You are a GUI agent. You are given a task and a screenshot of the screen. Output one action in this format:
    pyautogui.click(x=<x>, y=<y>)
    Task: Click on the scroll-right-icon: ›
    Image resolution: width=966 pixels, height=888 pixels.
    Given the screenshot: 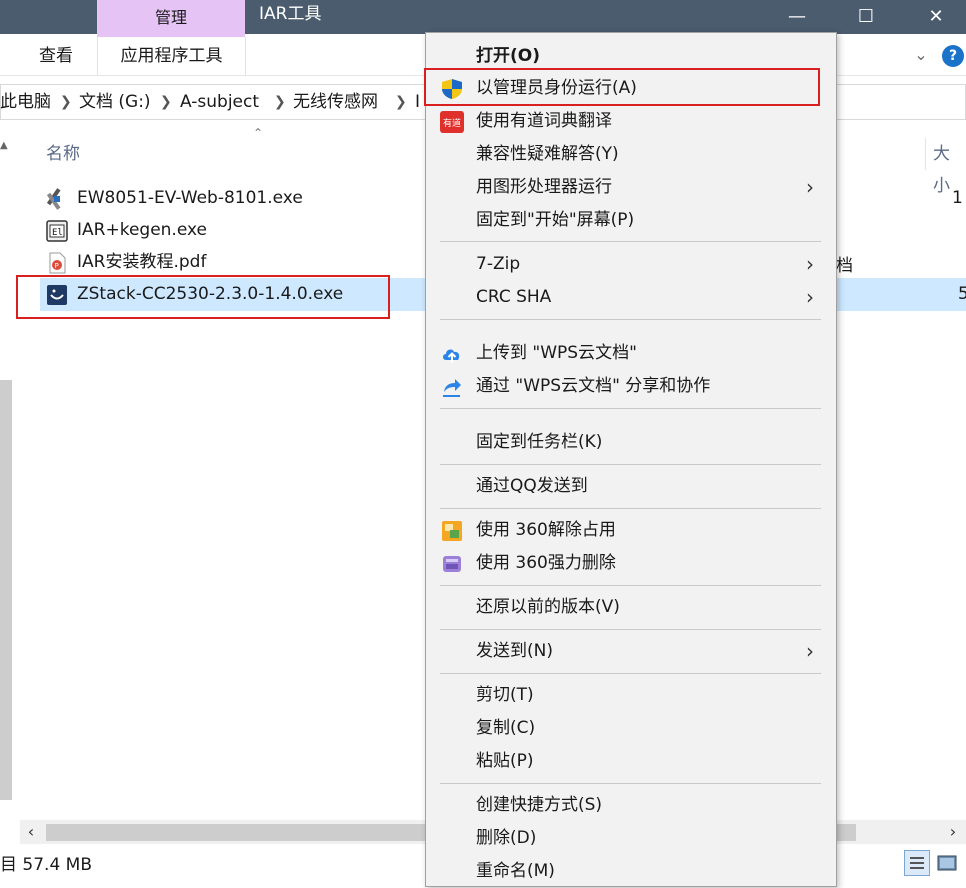 What is the action you would take?
    pyautogui.click(x=953, y=832)
    